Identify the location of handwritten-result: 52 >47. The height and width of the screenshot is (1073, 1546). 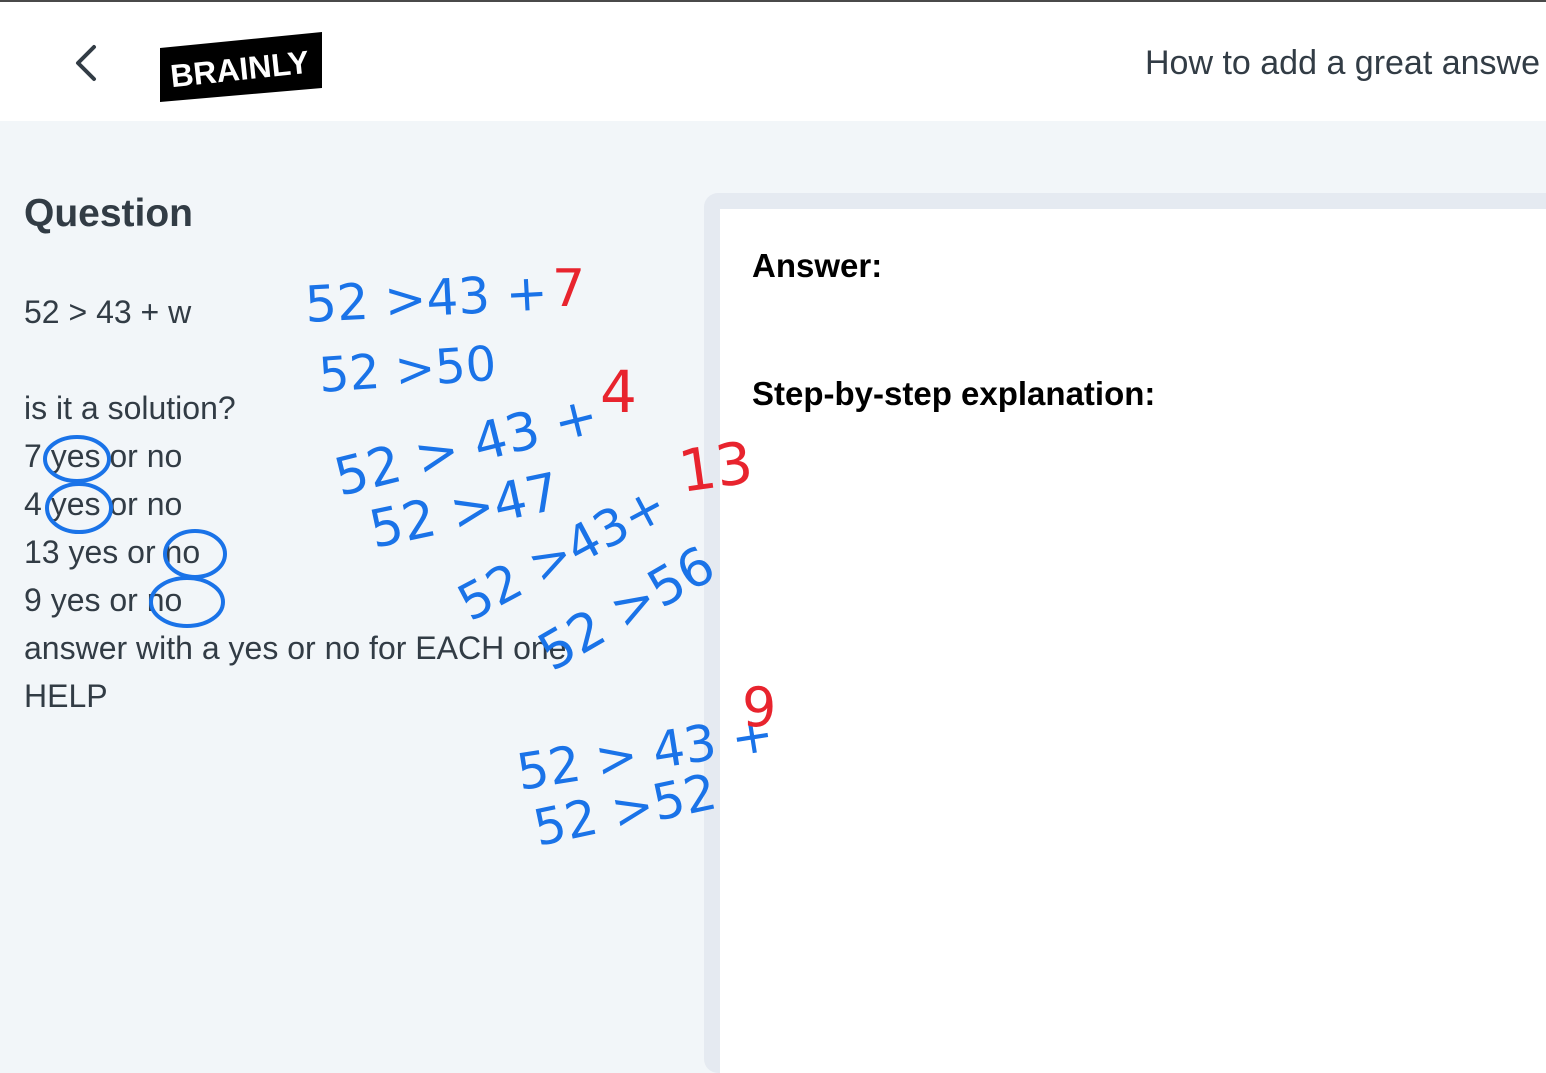
(464, 511).